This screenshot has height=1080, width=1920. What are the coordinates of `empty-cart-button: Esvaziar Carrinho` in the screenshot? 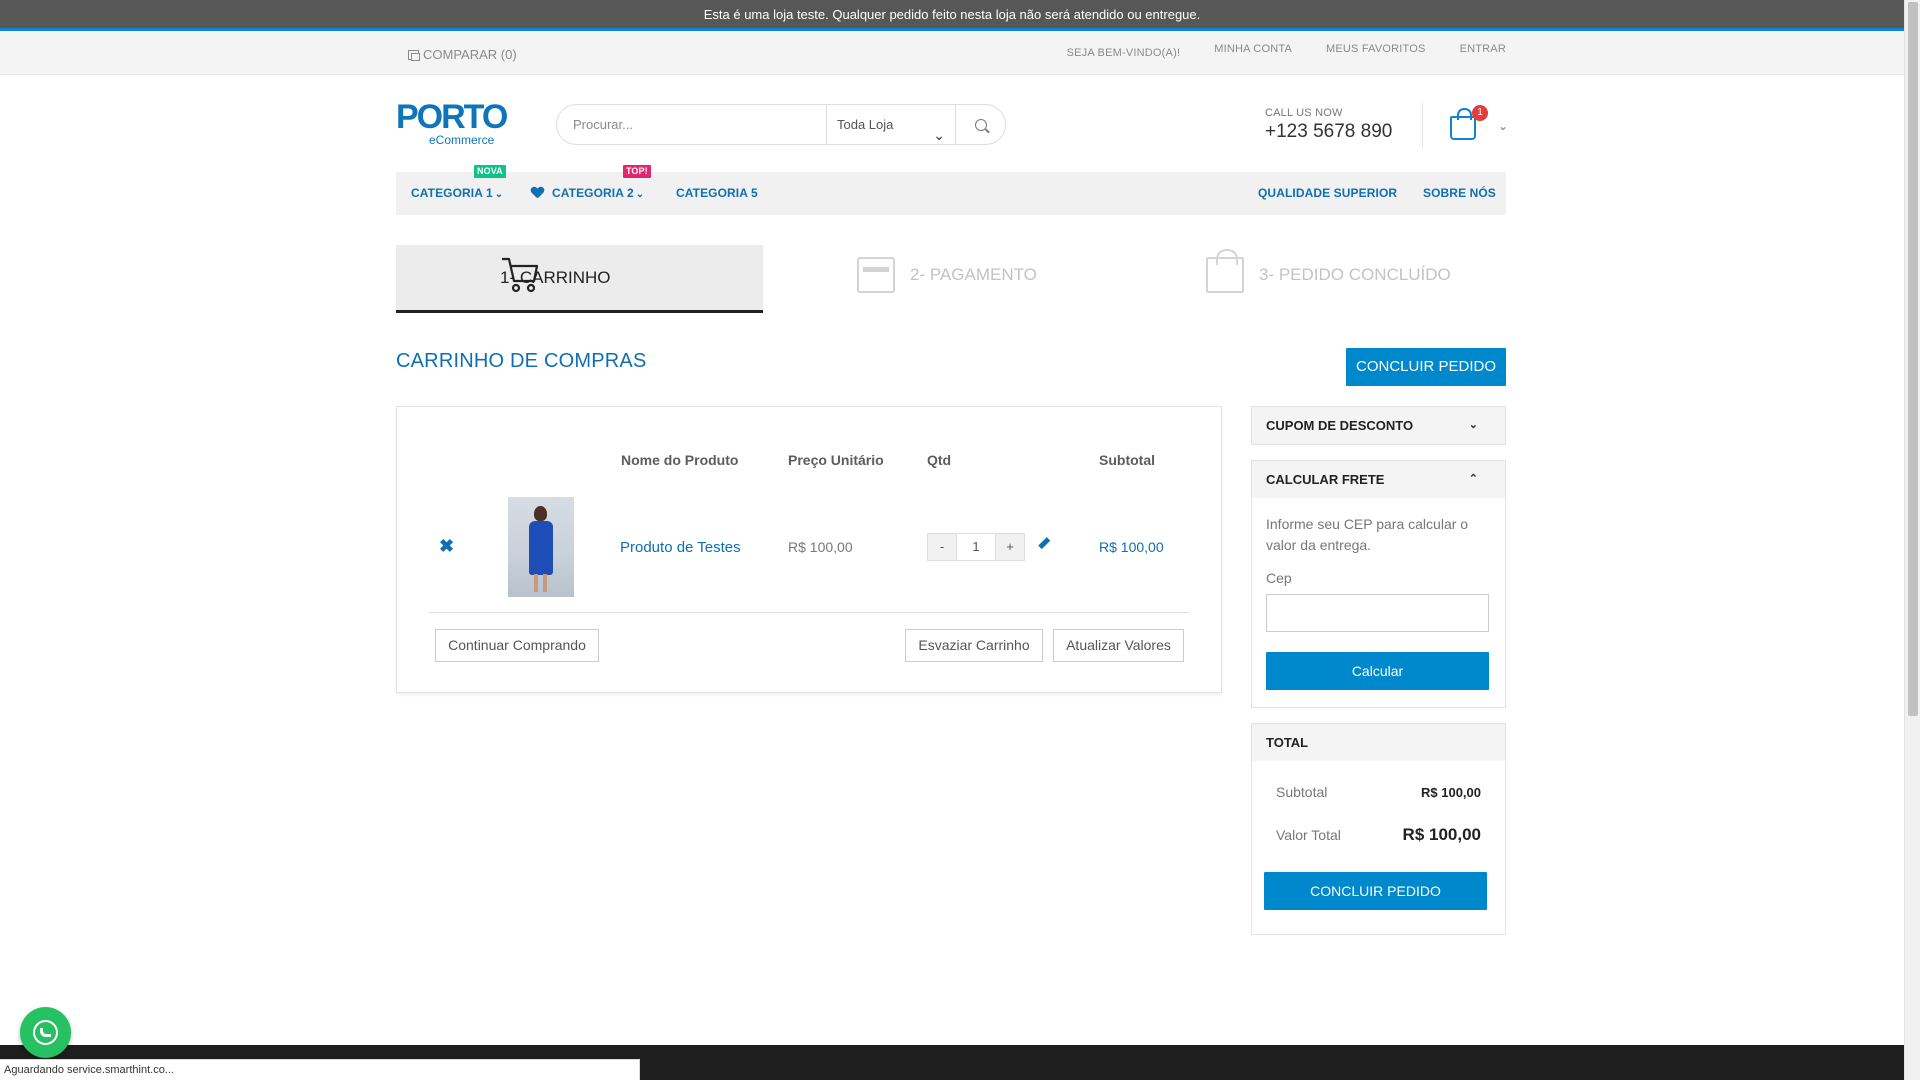 It's located at (974, 645).